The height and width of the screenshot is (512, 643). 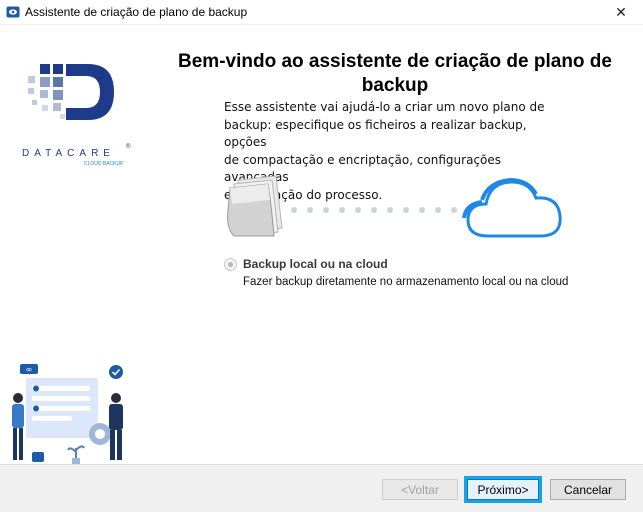 What do you see at coordinates (512, 207) in the screenshot?
I see `cloud-icon` at bounding box center [512, 207].